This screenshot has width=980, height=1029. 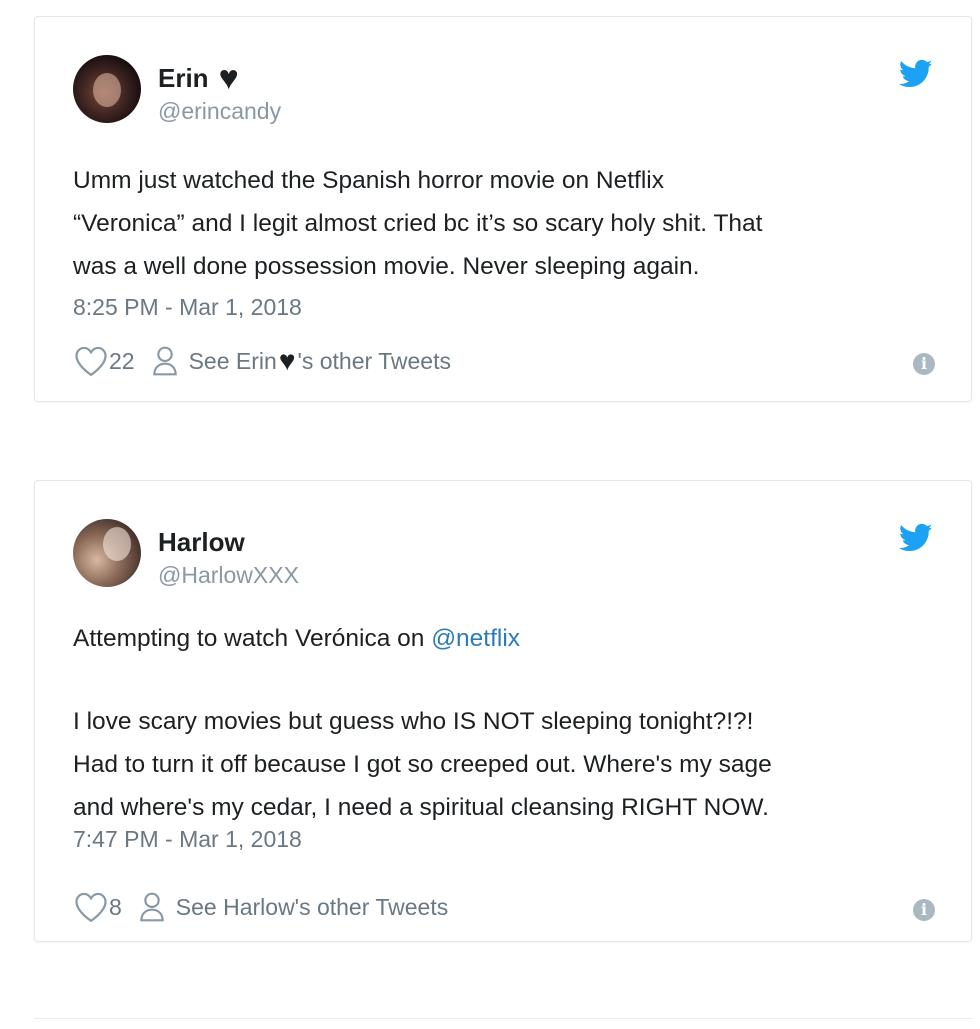 What do you see at coordinates (228, 575) in the screenshot?
I see `user-handle: @HarlowXXX` at bounding box center [228, 575].